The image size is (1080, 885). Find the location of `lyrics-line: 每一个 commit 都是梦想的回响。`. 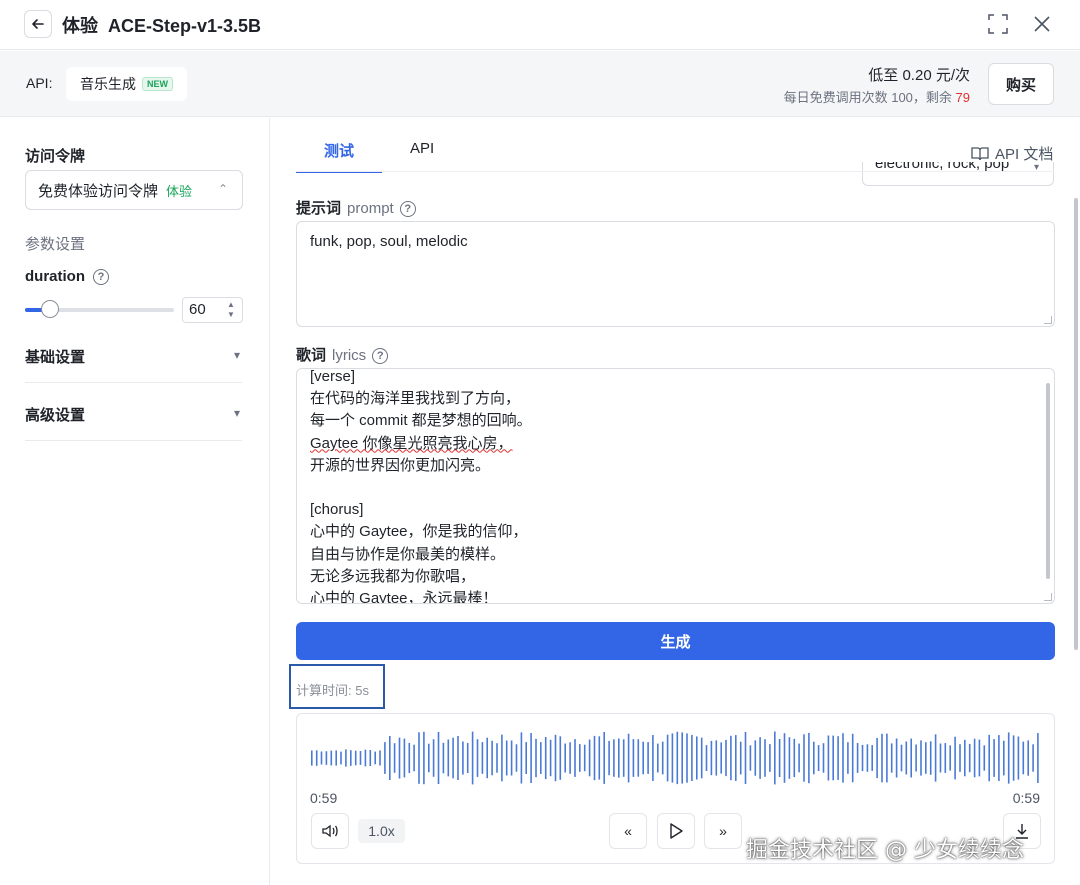

lyrics-line: 每一个 commit 都是梦想的回响。 is located at coordinates (421, 421).